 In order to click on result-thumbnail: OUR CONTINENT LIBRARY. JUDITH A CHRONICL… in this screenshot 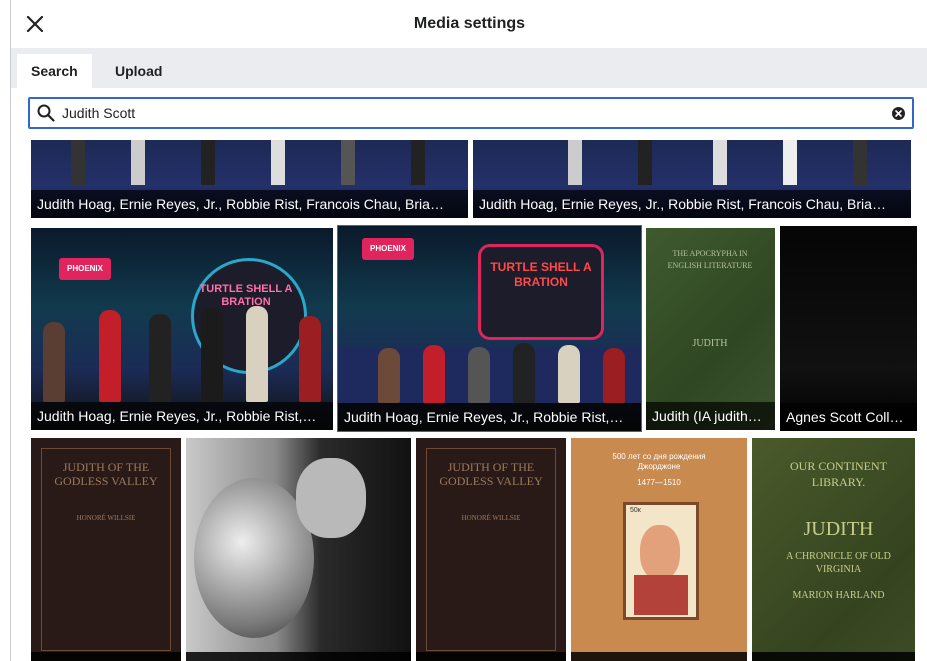, I will do `click(833, 549)`.